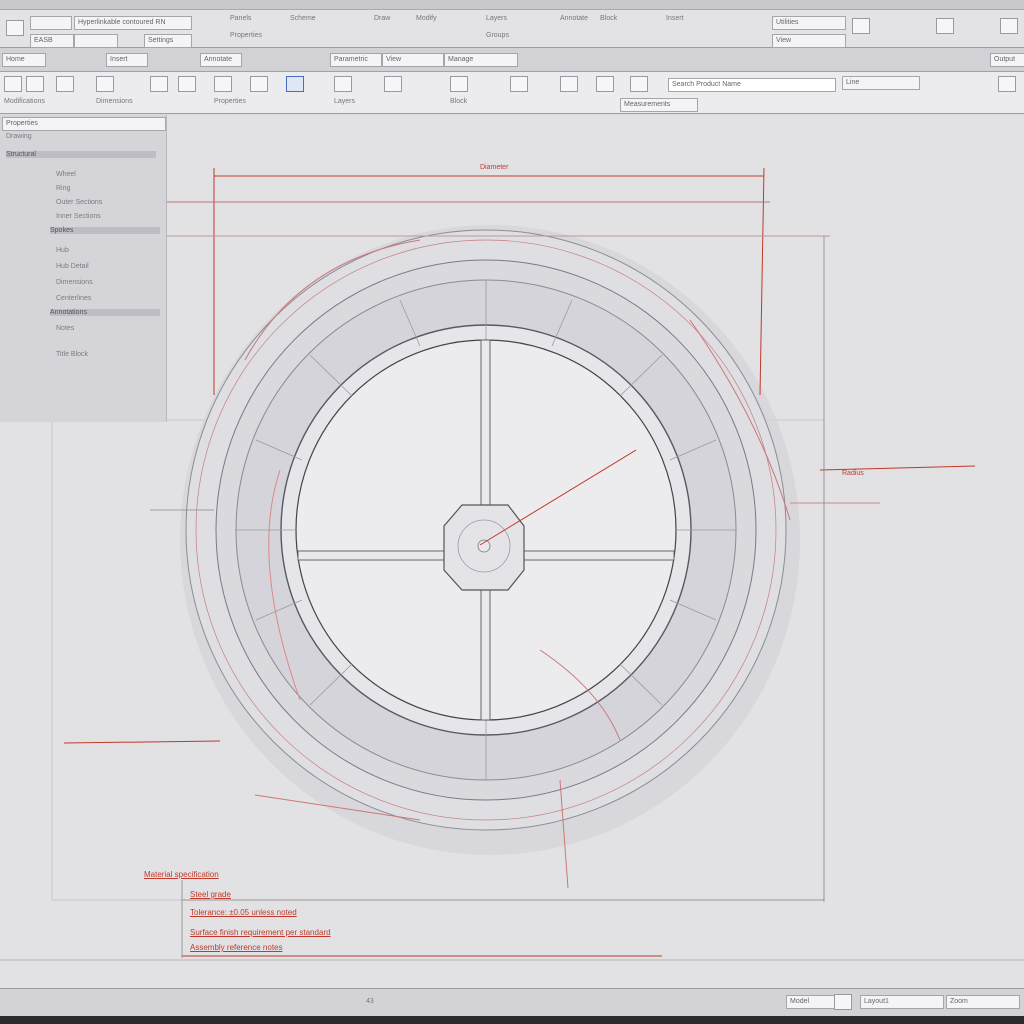 Image resolution: width=1024 pixels, height=1024 pixels. Describe the element at coordinates (105, 84) in the screenshot. I see `arc-tool-icon` at that location.